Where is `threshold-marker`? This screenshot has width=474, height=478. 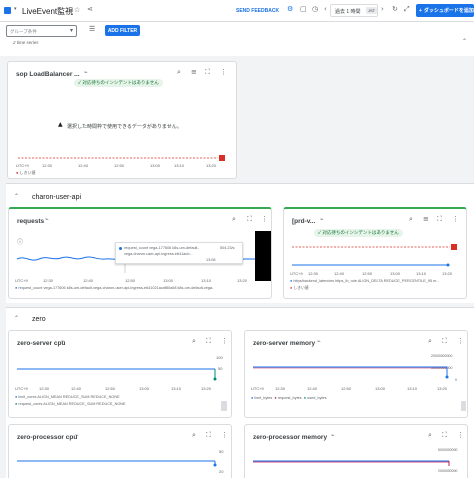 threshold-marker is located at coordinates (222, 158).